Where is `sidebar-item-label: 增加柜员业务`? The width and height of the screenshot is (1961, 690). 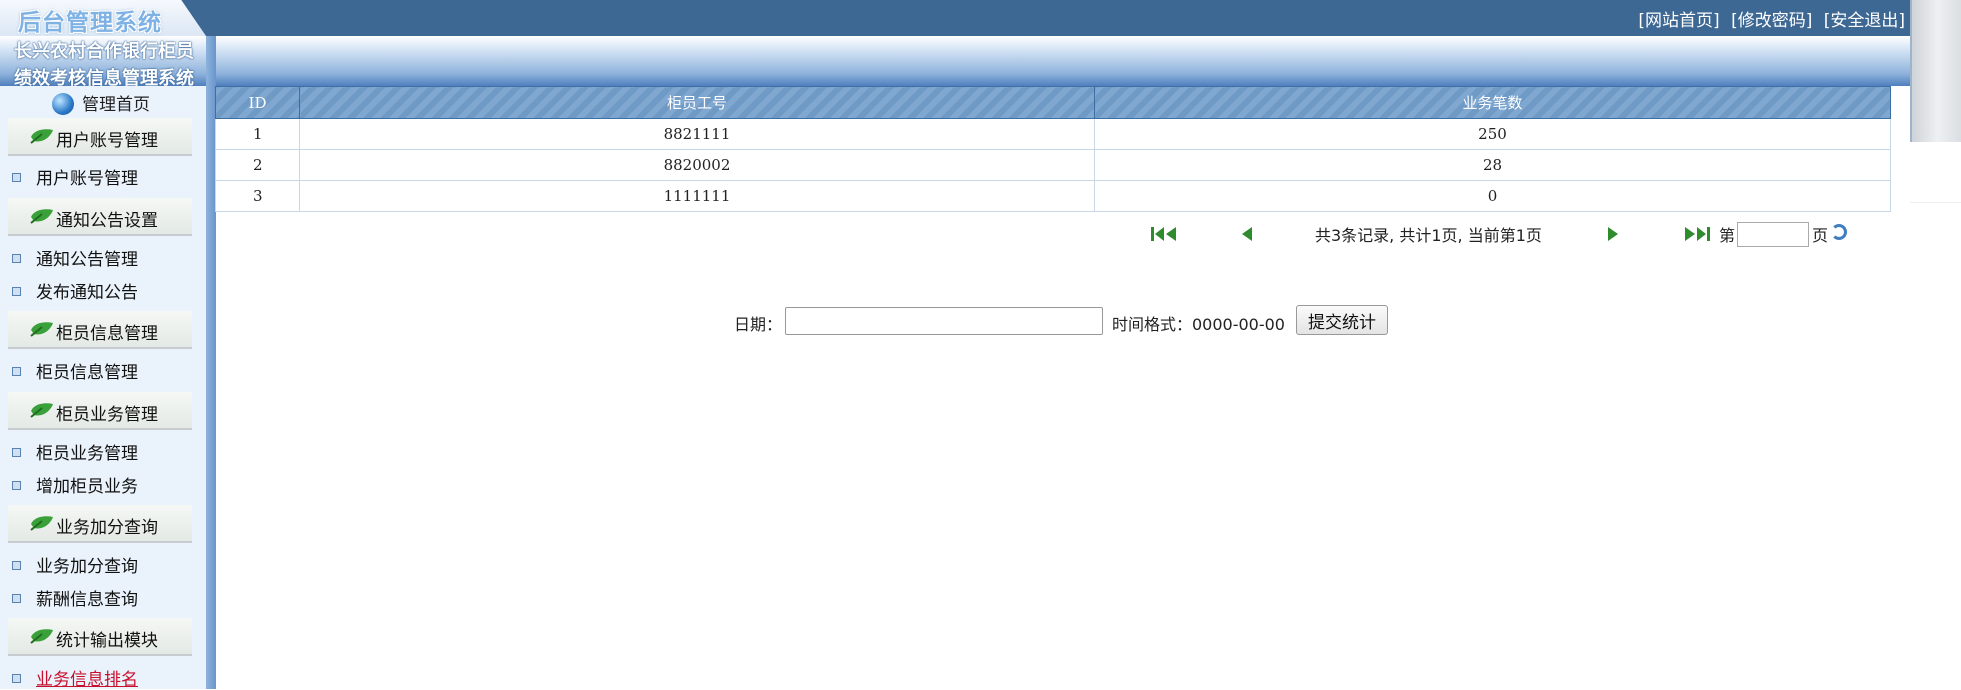
sidebar-item-label: 增加柜员业务 is located at coordinates (87, 487).